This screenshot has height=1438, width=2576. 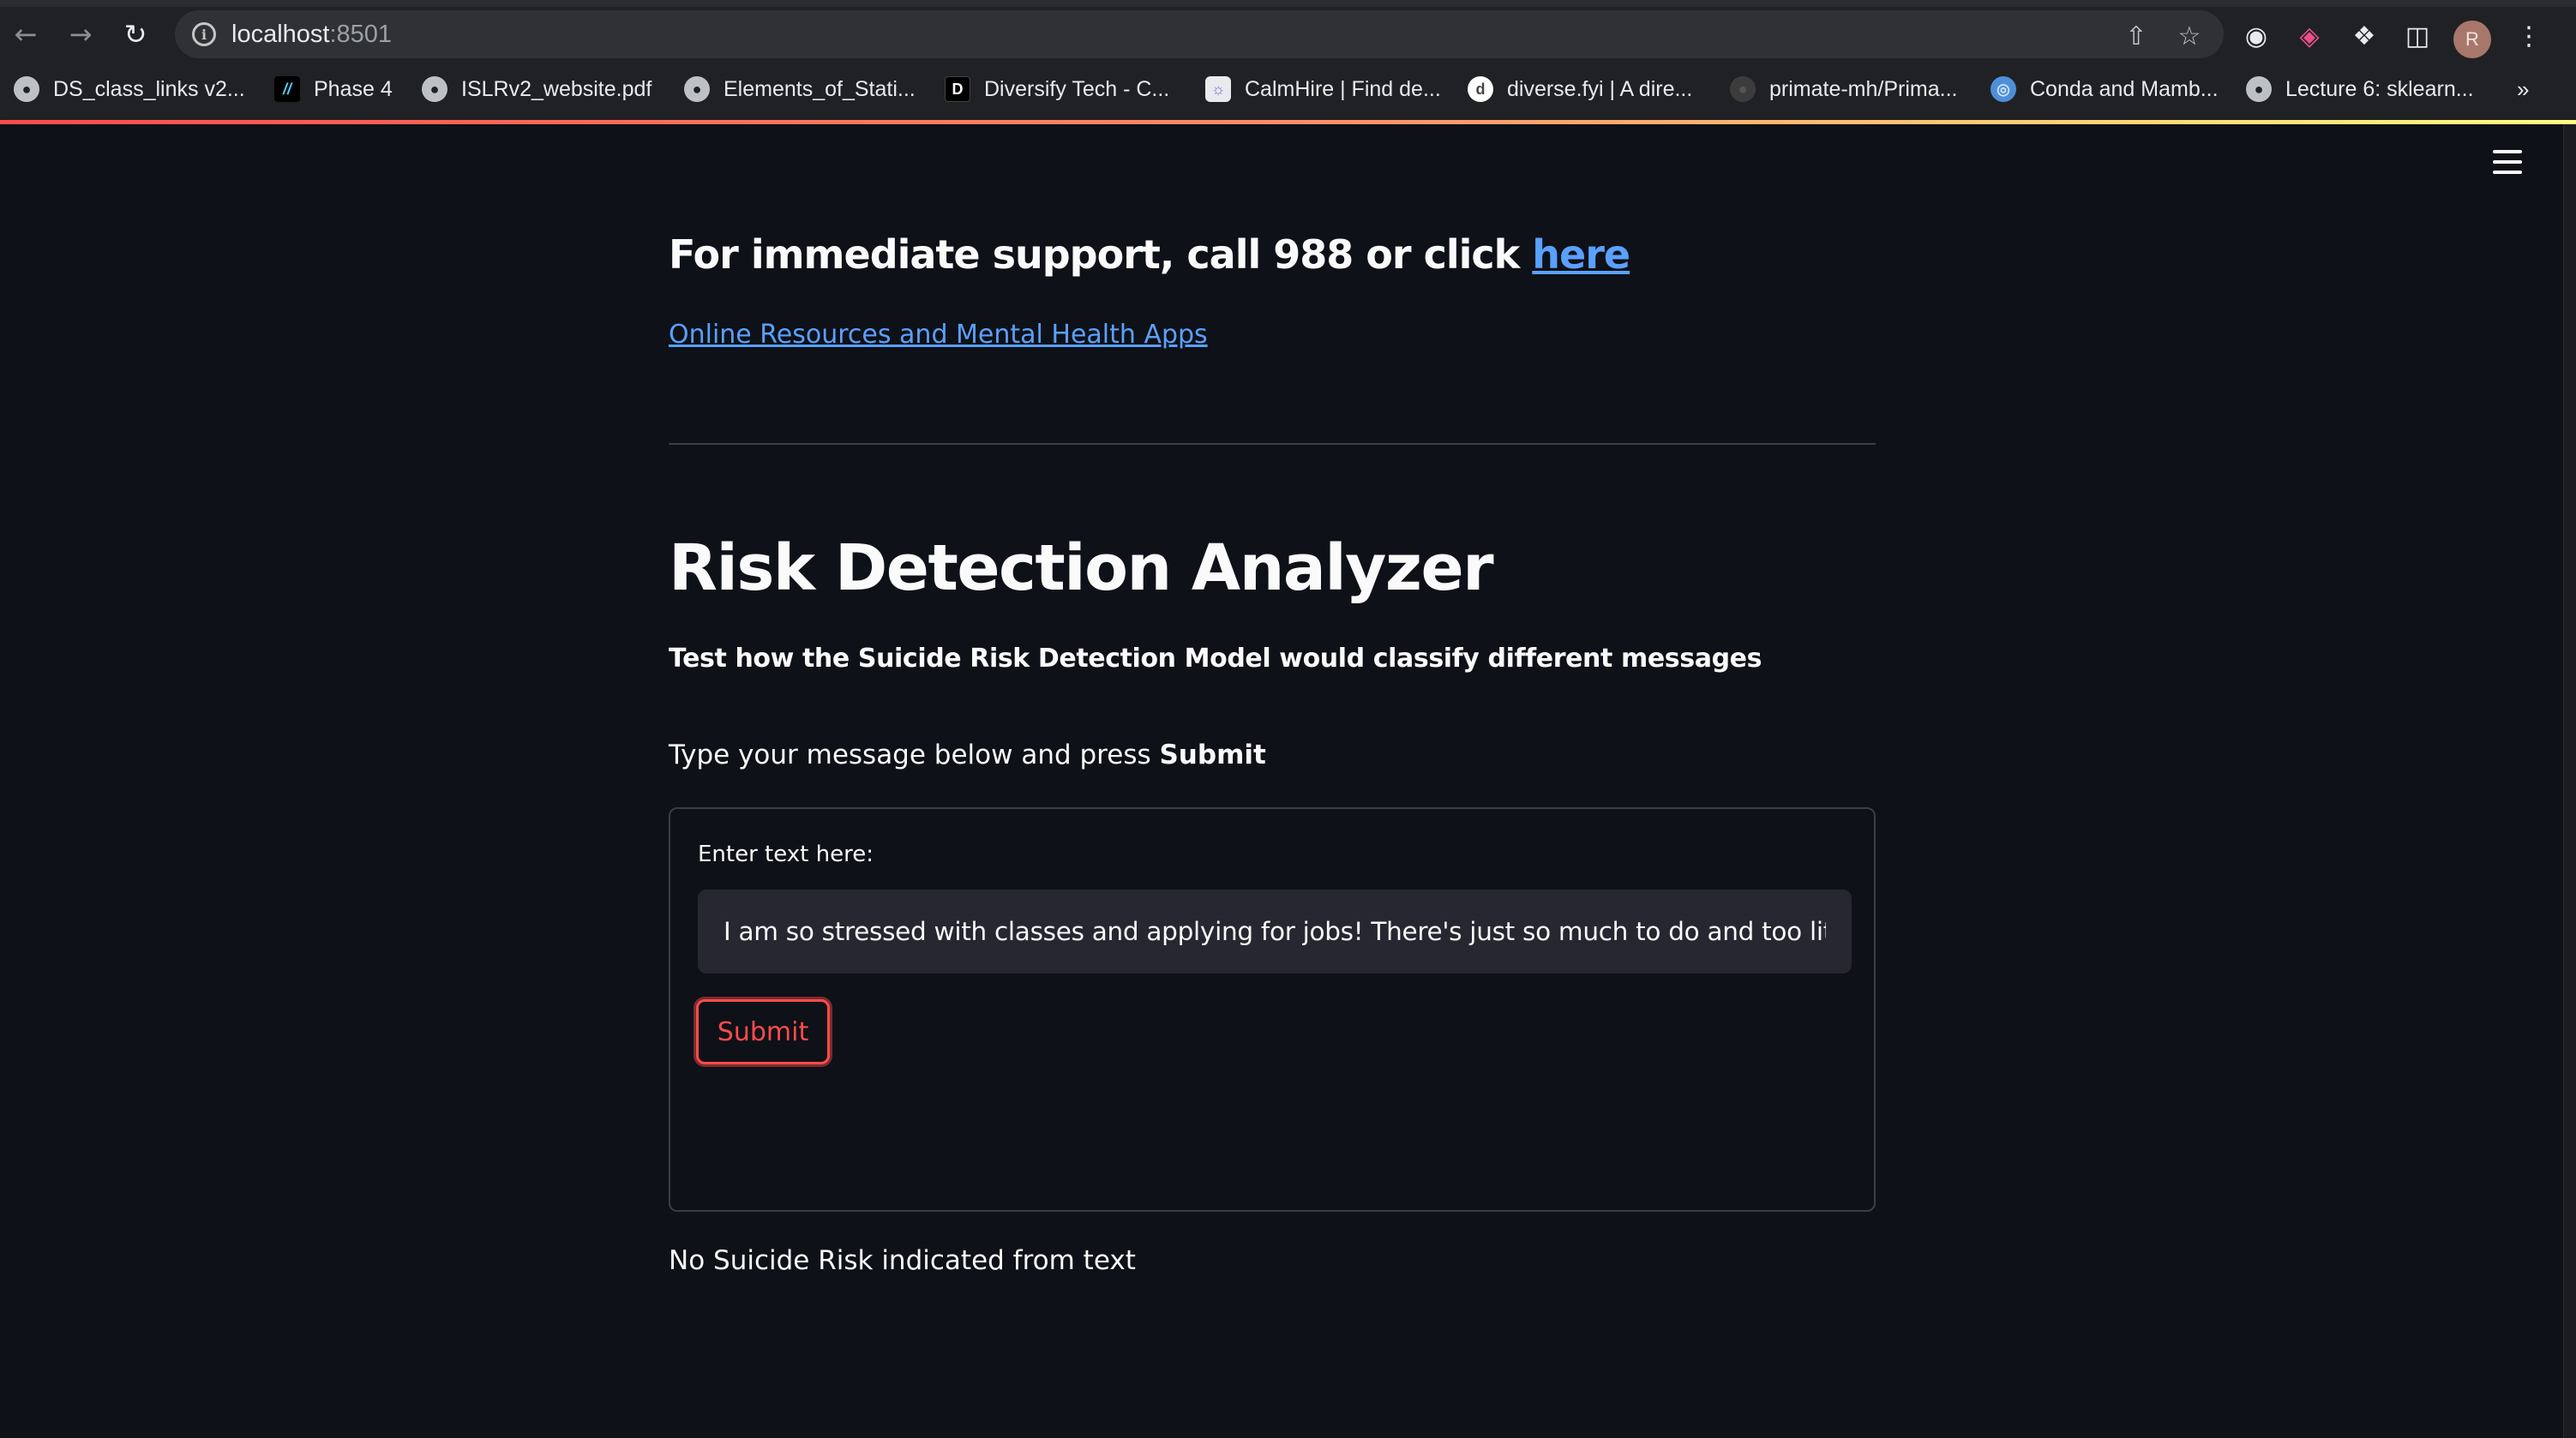 I want to click on reload-icon: ↻, so click(x=135, y=34).